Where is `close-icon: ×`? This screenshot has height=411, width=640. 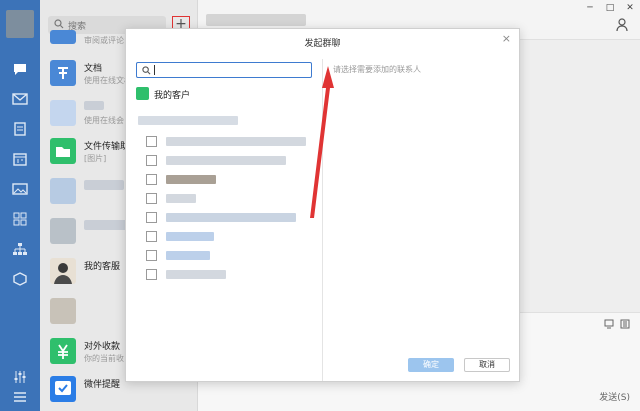 close-icon: × is located at coordinates (506, 38).